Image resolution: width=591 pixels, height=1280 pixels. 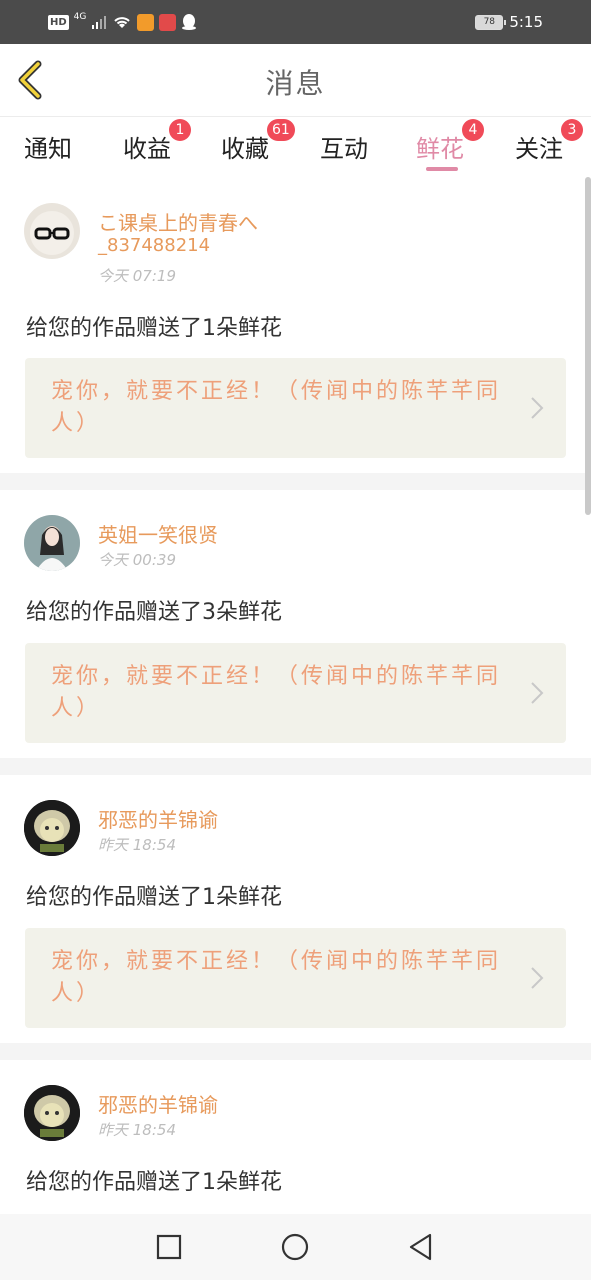 What do you see at coordinates (178, 221) in the screenshot?
I see `username: こ课桌上的青春へ` at bounding box center [178, 221].